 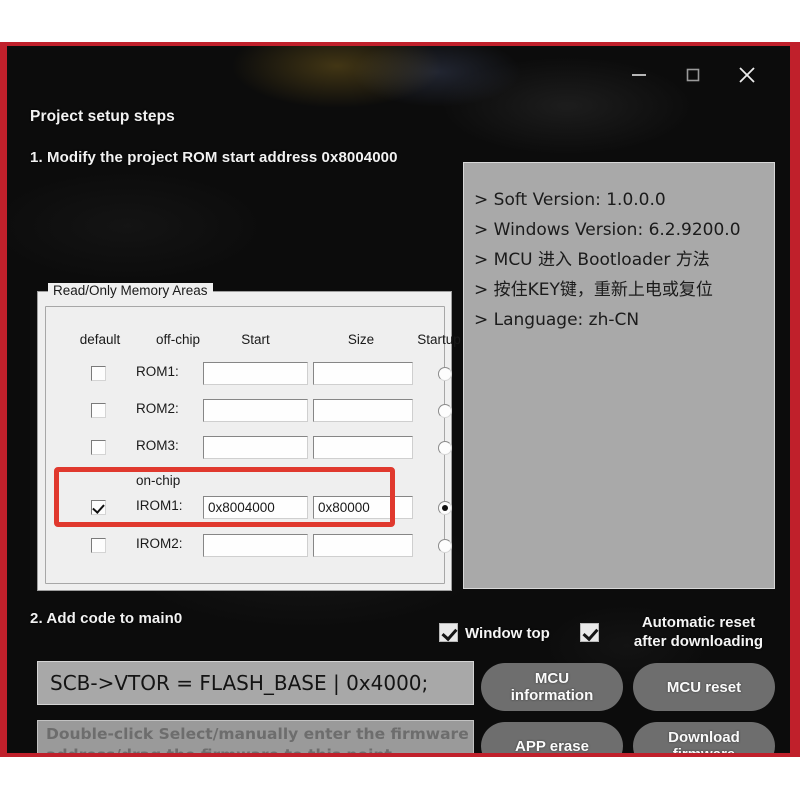 I want to click on app-erase-button: APP erase, so click(x=552, y=738).